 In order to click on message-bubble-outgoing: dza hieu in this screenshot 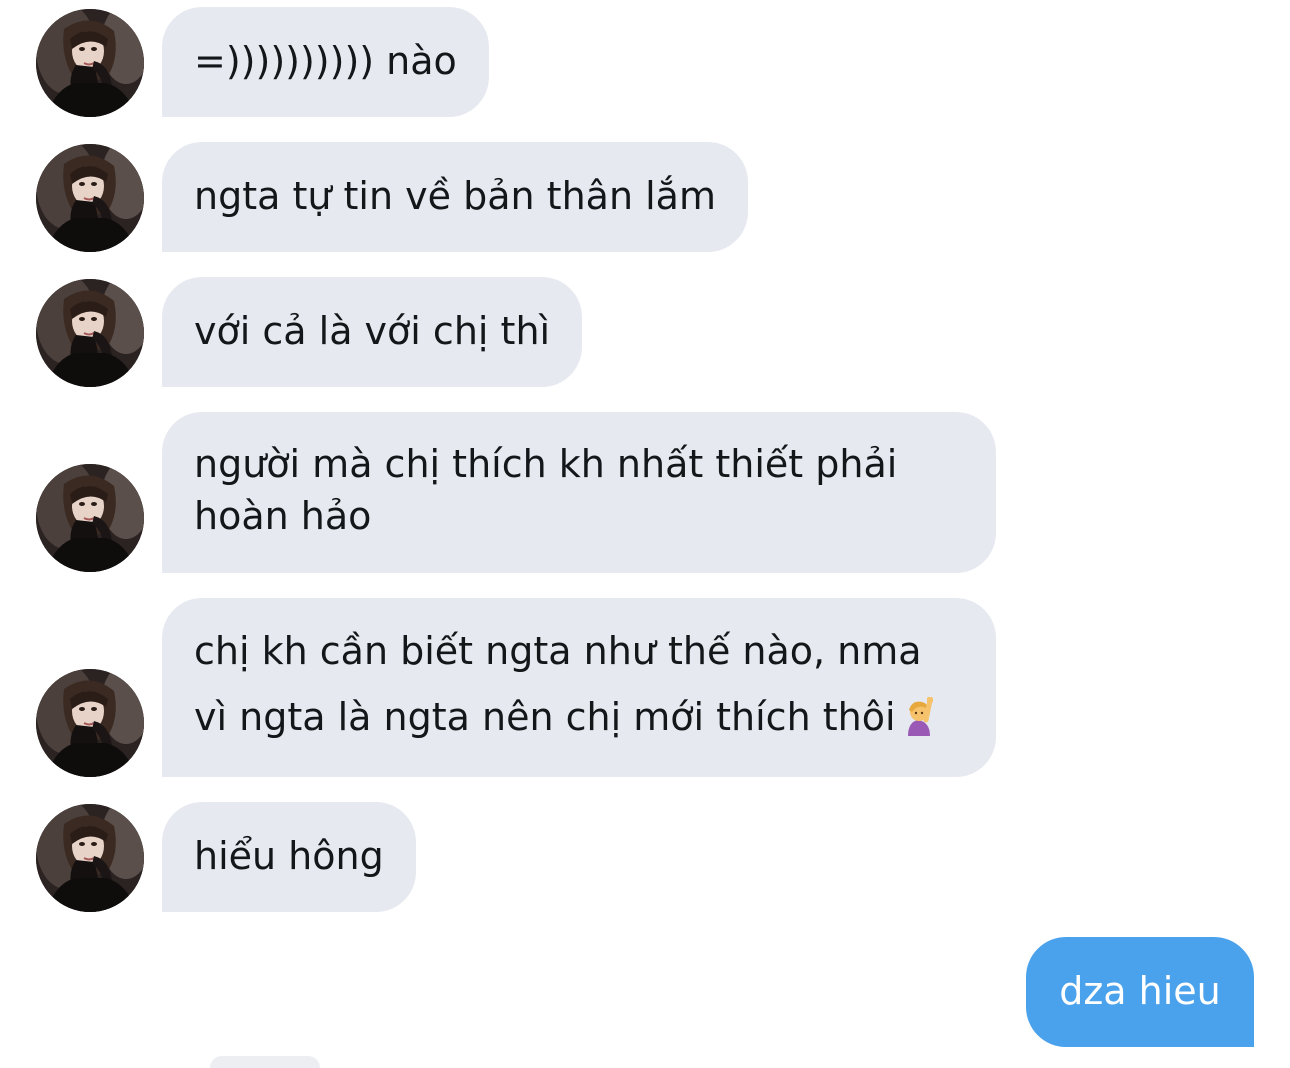, I will do `click(1140, 992)`.